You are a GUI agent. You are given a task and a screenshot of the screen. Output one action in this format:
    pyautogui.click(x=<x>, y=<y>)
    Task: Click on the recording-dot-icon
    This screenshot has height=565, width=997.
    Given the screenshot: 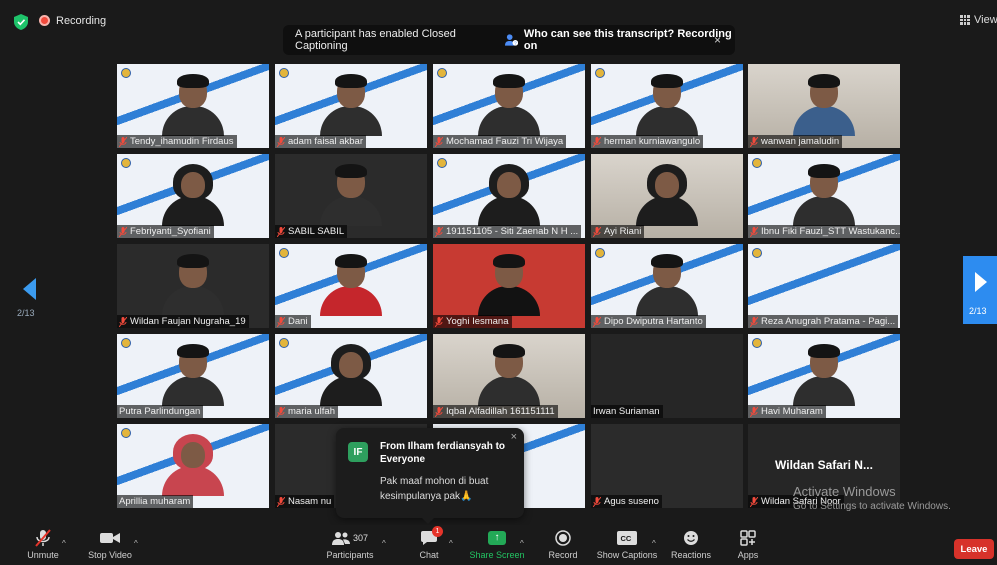 What is the action you would take?
    pyautogui.click(x=44, y=20)
    